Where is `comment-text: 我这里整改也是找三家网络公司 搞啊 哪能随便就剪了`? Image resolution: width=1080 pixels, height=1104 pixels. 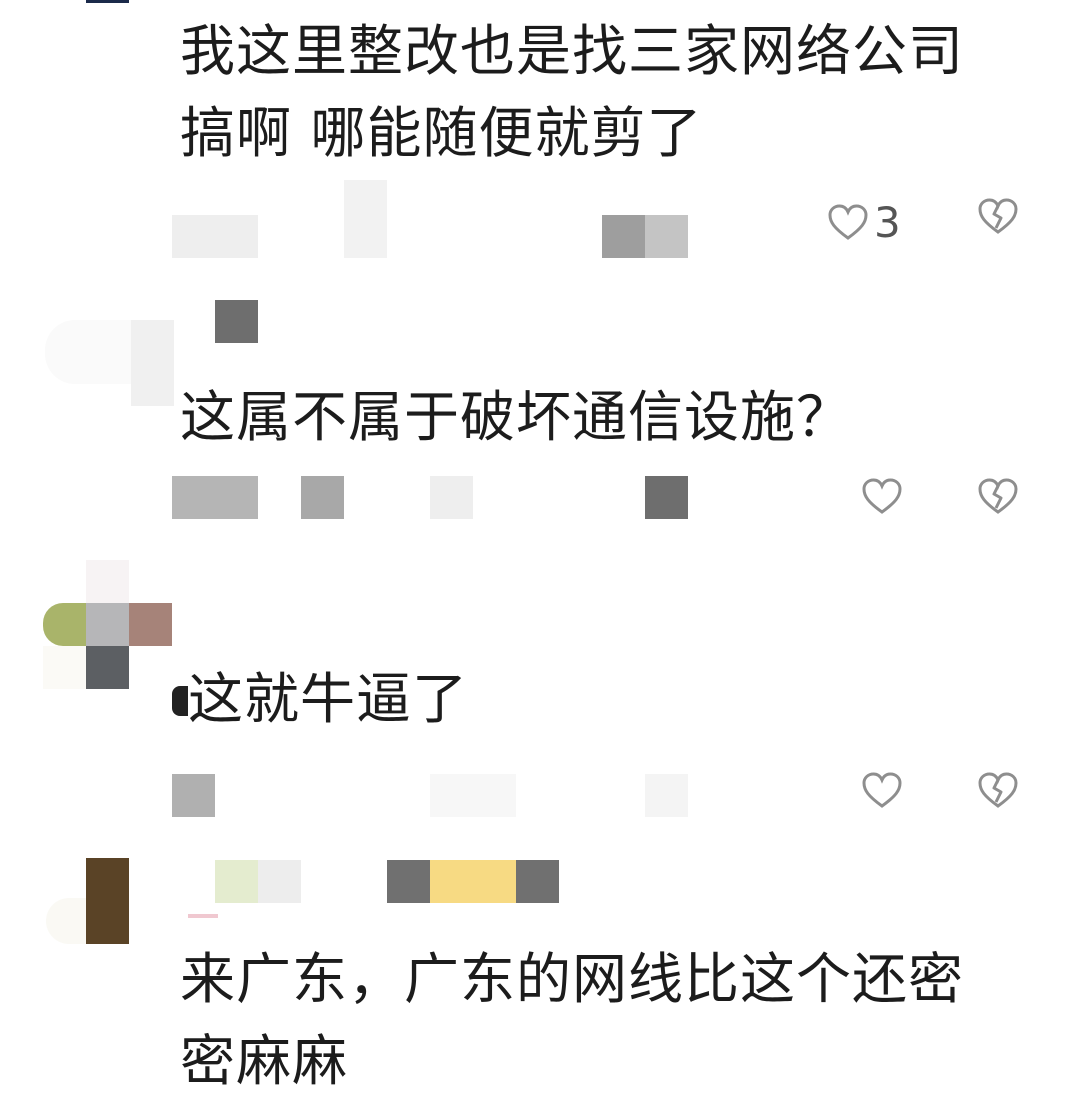
comment-text: 我这里整改也是找三家网络公司 搞啊 哪能随便就剪了 is located at coordinates (595, 92).